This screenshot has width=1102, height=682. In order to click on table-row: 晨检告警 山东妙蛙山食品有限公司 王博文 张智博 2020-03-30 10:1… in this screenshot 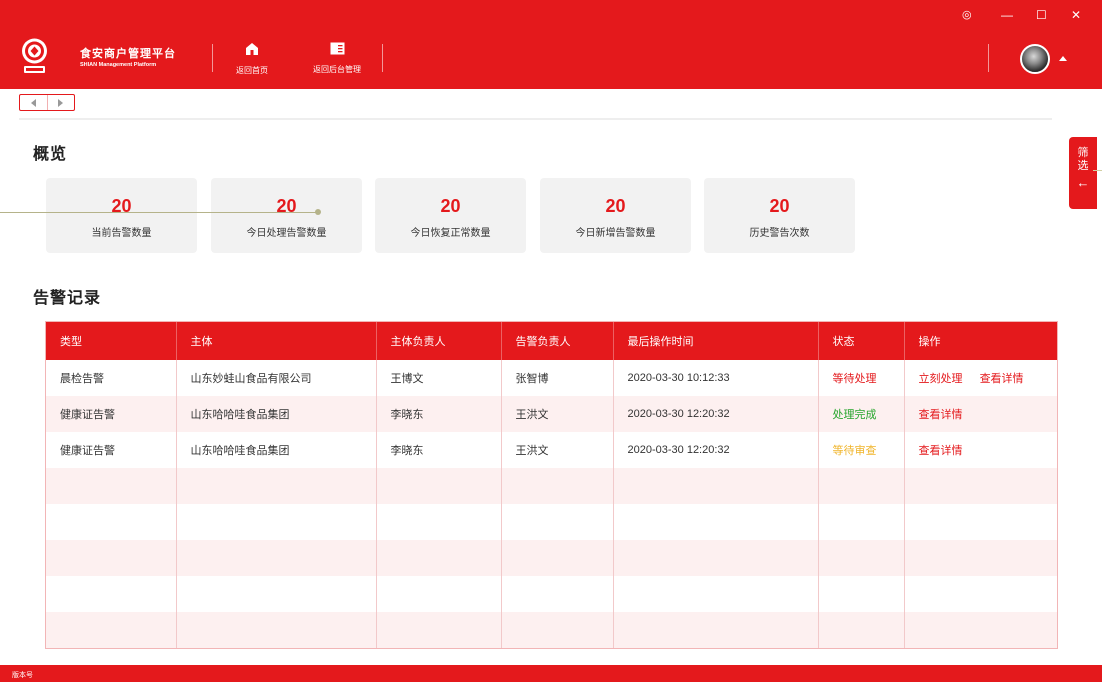, I will do `click(551, 378)`.